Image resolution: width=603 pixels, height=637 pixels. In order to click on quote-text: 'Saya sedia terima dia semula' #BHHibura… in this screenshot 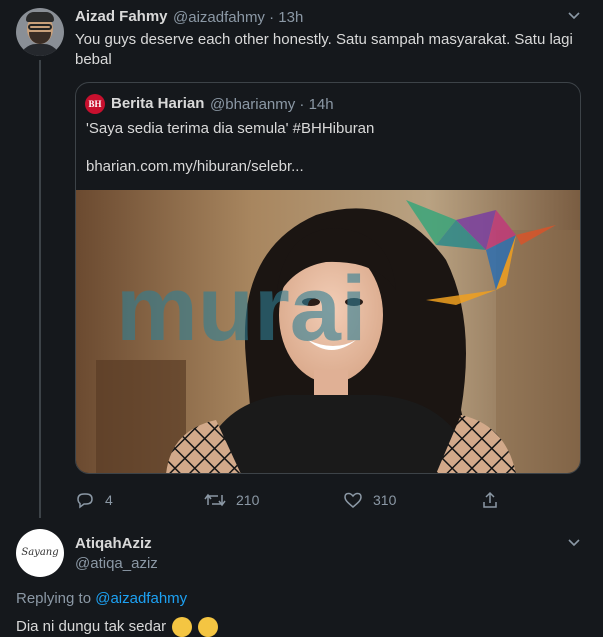, I will do `click(230, 128)`.